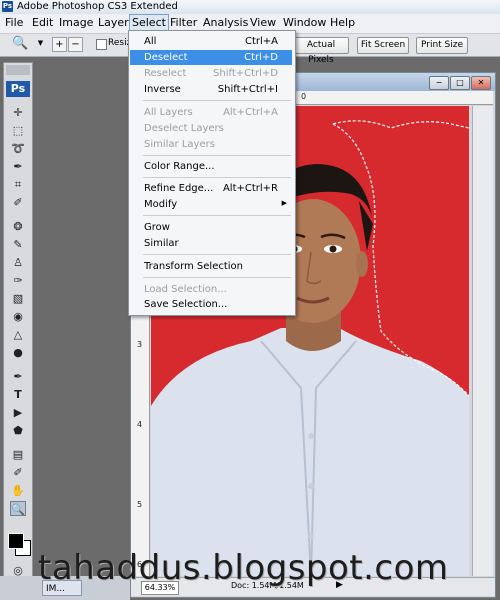  Describe the element at coordinates (162, 89) in the screenshot. I see `menu-item-label: Inverse` at that location.